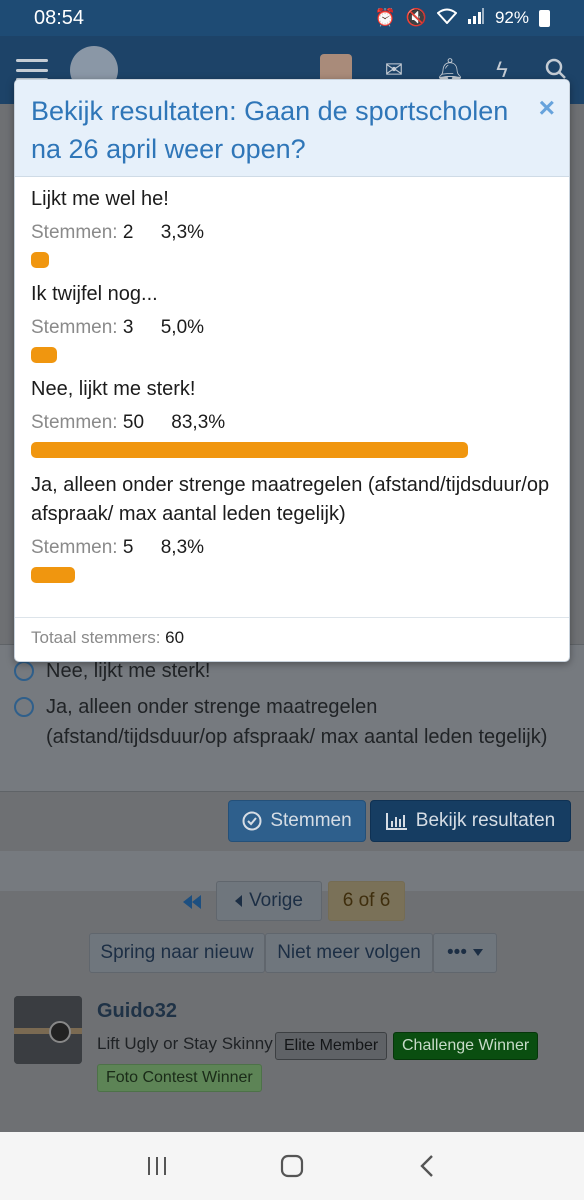 The height and width of the screenshot is (1200, 584). Describe the element at coordinates (128, 327) in the screenshot. I see `votes-count: 3` at that location.